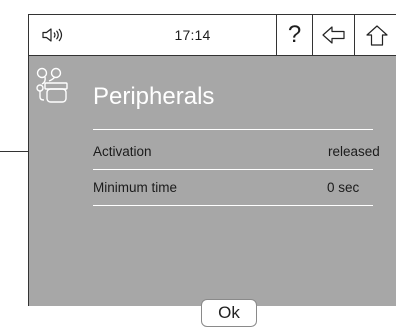 Image resolution: width=396 pixels, height=327 pixels. What do you see at coordinates (233, 205) in the screenshot?
I see `divider-bottom` at bounding box center [233, 205].